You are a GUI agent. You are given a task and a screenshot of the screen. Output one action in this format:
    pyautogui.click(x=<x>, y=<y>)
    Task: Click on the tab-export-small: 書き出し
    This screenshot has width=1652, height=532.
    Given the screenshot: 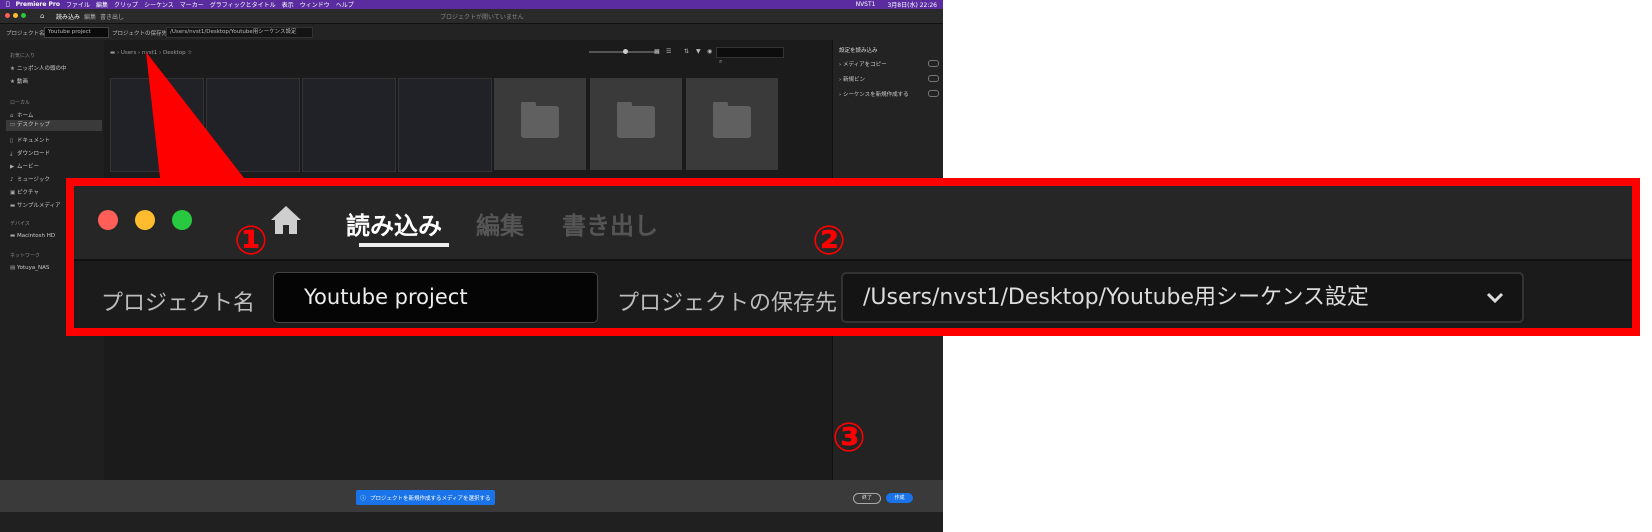 What is the action you would take?
    pyautogui.click(x=112, y=16)
    